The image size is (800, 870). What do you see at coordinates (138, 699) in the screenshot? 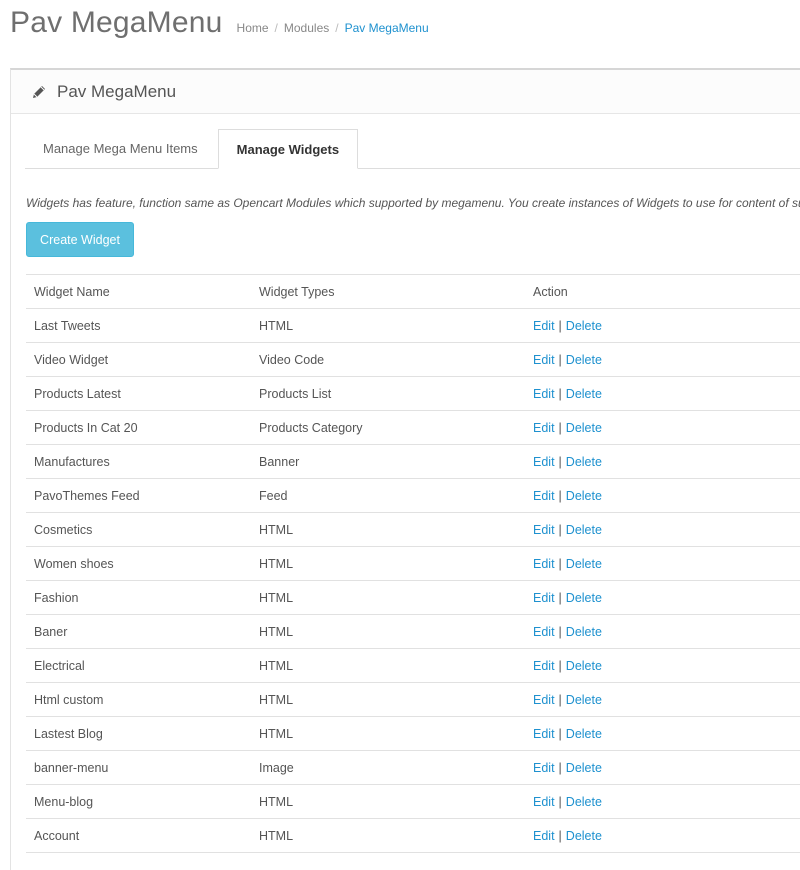
I see `widget-name: Html custom` at bounding box center [138, 699].